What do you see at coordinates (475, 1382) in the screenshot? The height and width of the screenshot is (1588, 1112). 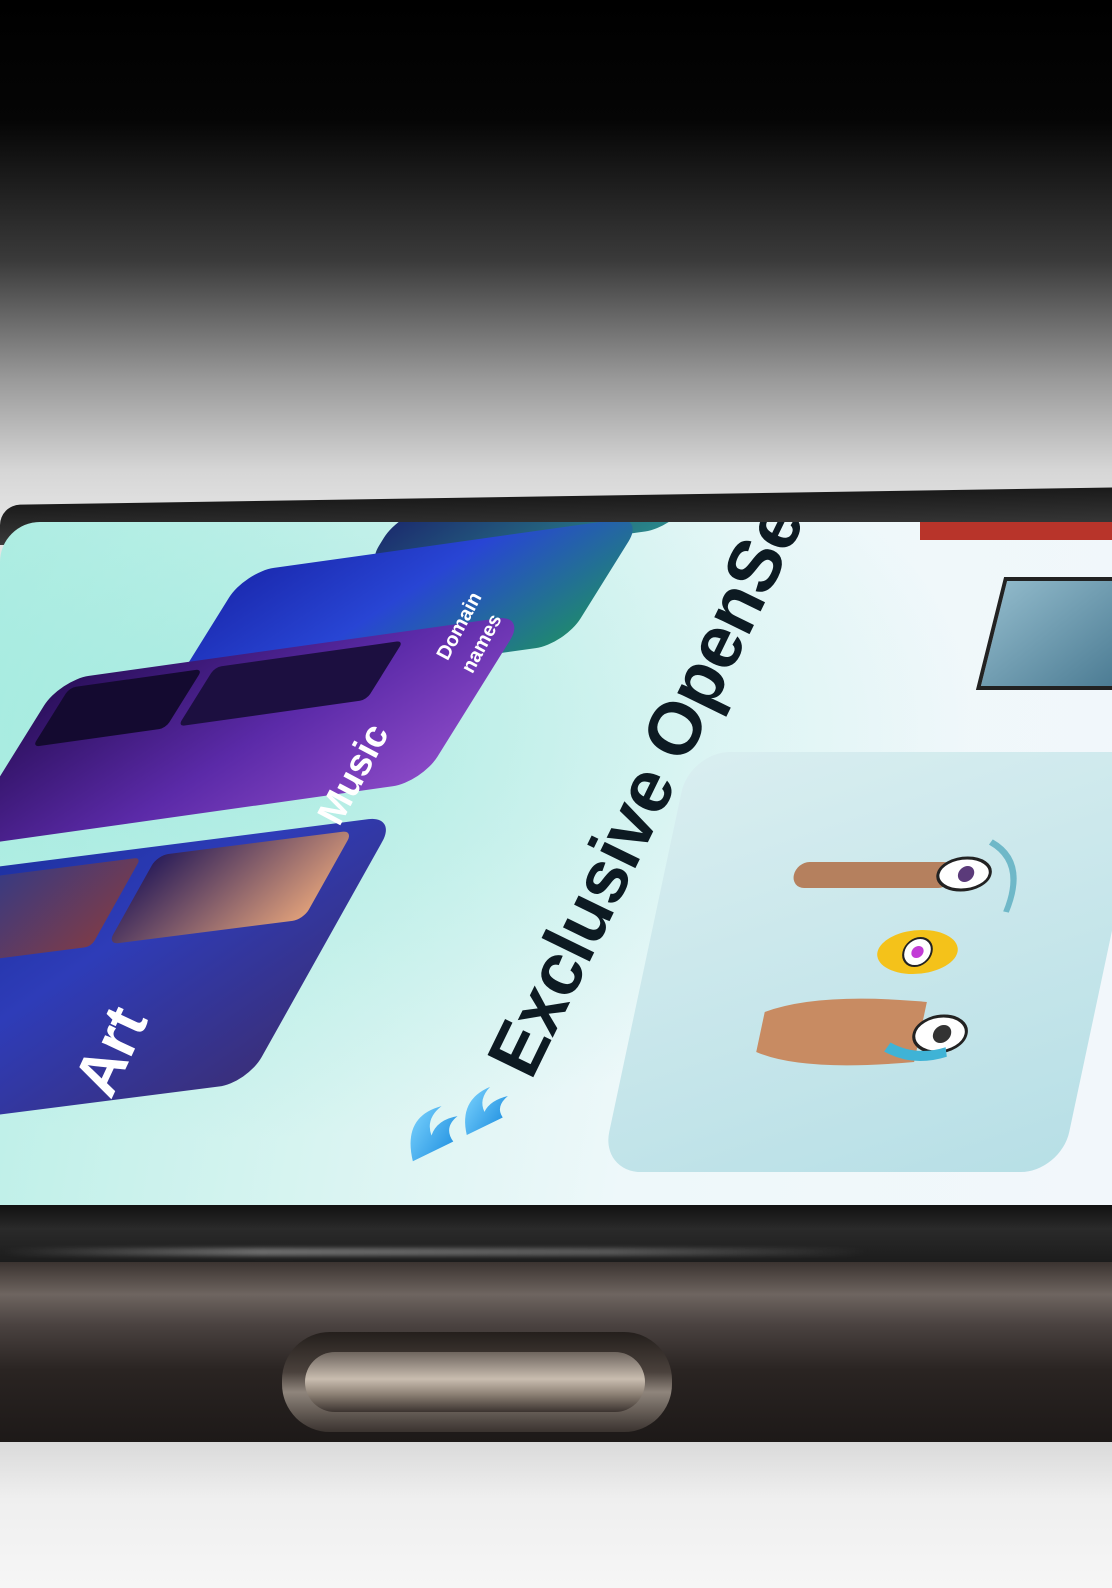 I see `charging-port-inner` at bounding box center [475, 1382].